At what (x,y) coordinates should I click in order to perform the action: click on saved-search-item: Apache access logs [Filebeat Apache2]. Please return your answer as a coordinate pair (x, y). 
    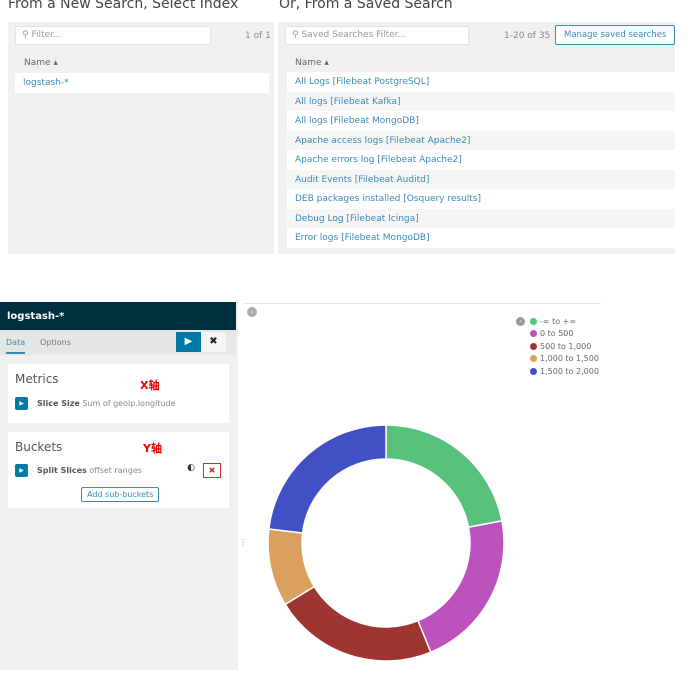
    Looking at the image, I should click on (481, 140).